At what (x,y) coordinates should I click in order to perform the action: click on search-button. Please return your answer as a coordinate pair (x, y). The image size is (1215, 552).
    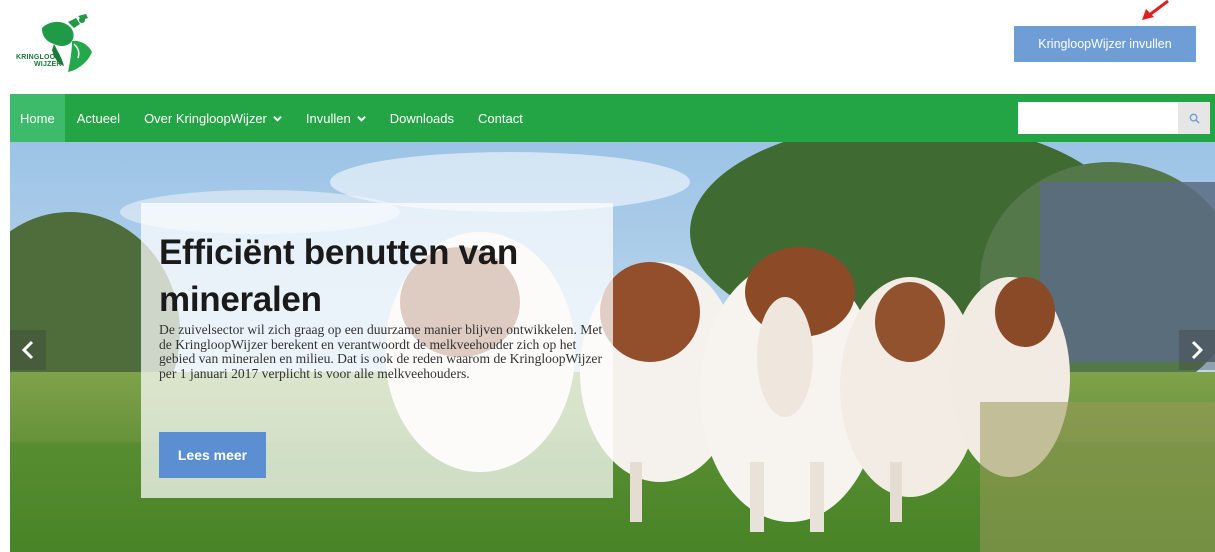
    Looking at the image, I should click on (1194, 118).